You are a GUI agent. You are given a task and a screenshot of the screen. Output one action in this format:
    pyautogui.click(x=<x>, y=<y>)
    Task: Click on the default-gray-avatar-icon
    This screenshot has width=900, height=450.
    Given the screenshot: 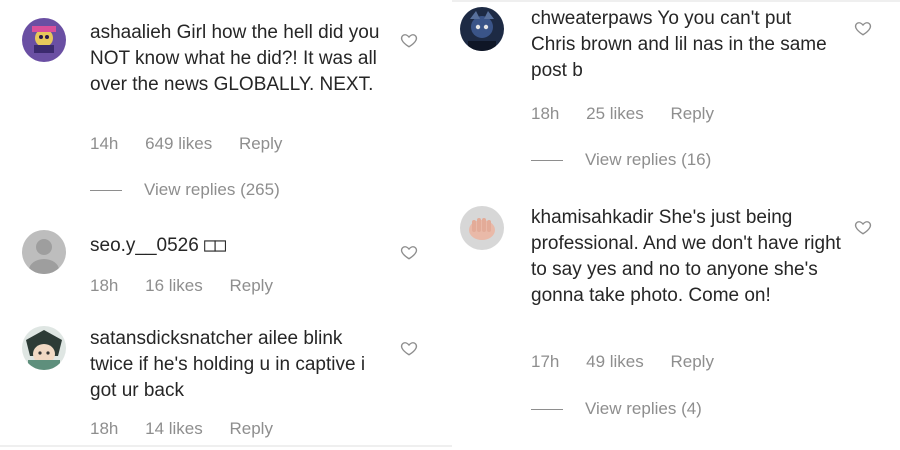 What is the action you would take?
    pyautogui.click(x=44, y=252)
    